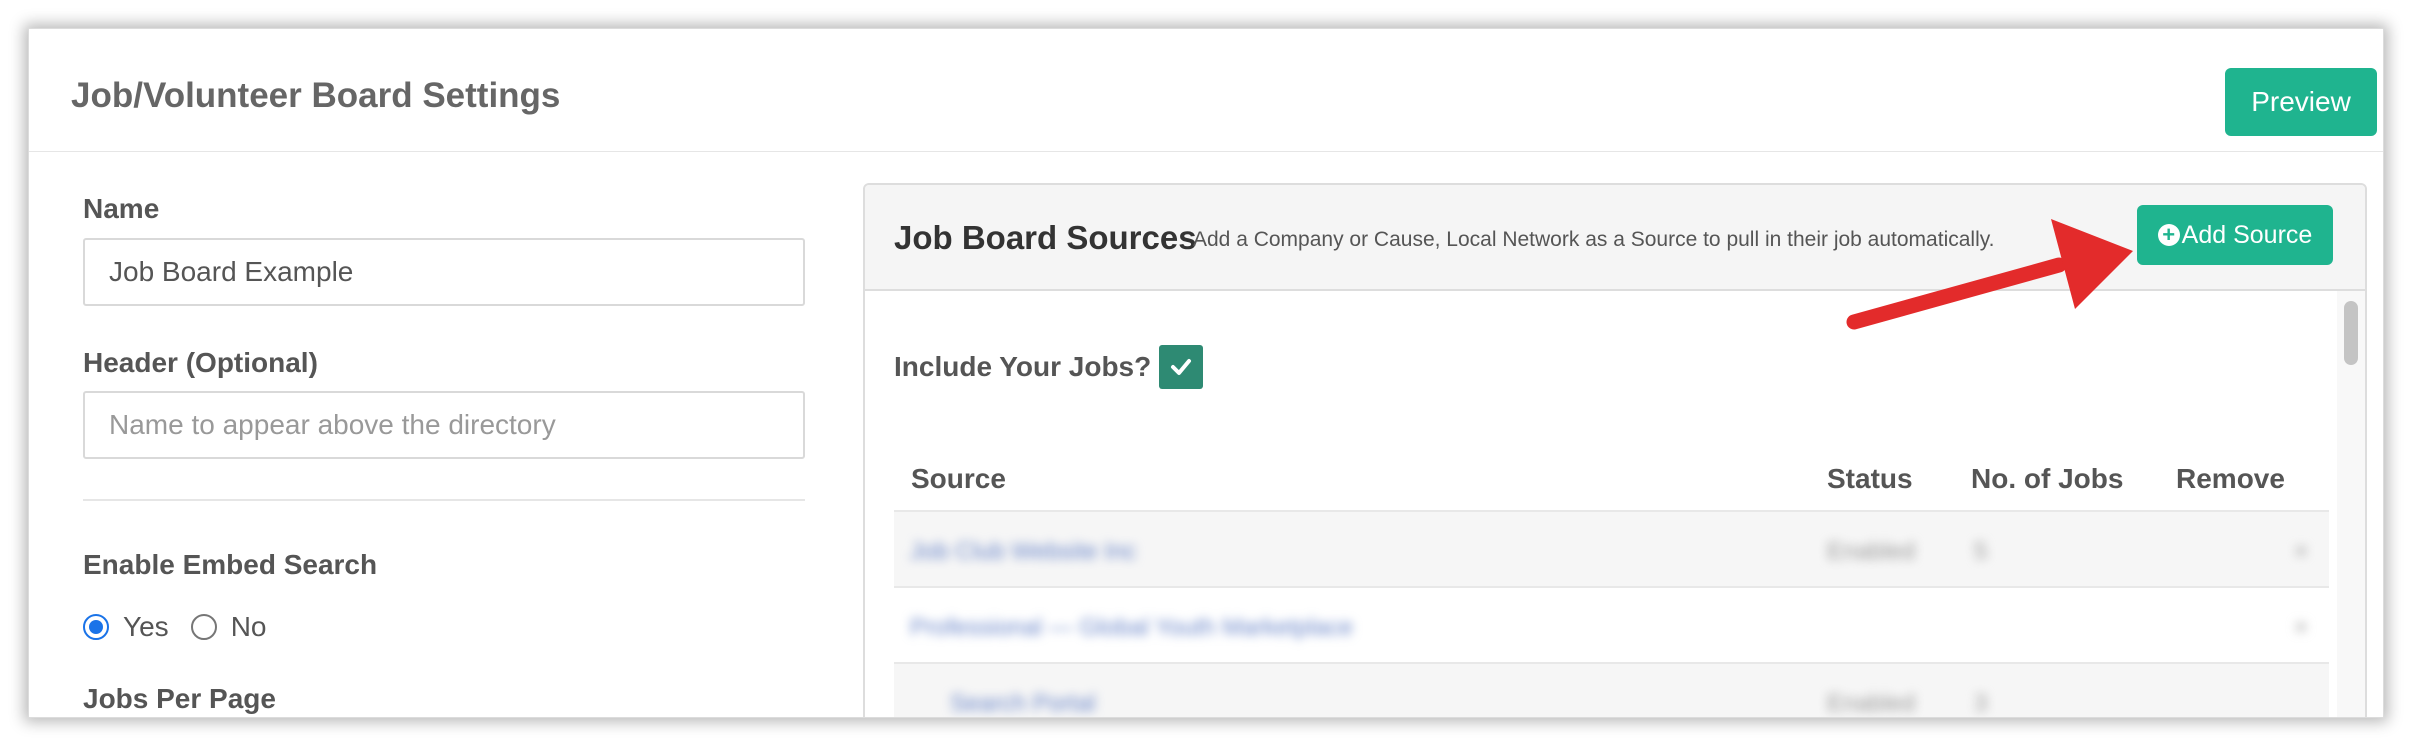 The image size is (2414, 750). What do you see at coordinates (958, 478) in the screenshot?
I see `column-header-source: Source` at bounding box center [958, 478].